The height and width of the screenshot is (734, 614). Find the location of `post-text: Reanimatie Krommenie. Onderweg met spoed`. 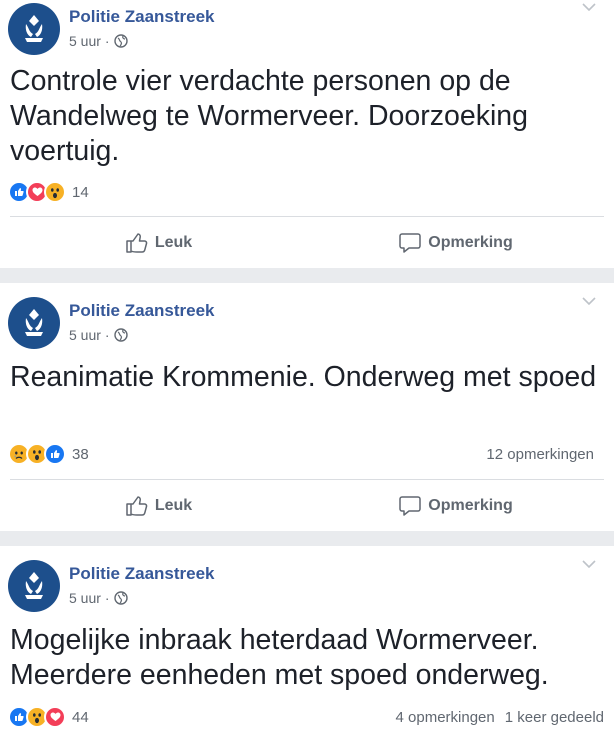

post-text: Reanimatie Krommenie. Onderweg met spoed is located at coordinates (303, 377).